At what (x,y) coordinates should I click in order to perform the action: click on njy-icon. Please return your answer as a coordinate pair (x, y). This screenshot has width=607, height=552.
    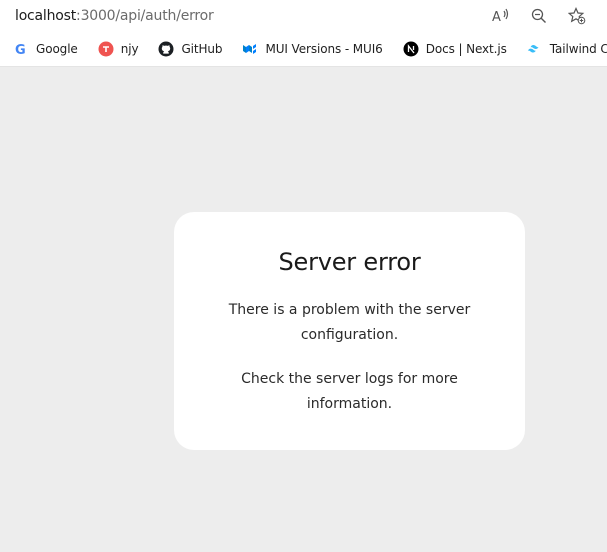
    Looking at the image, I should click on (106, 49).